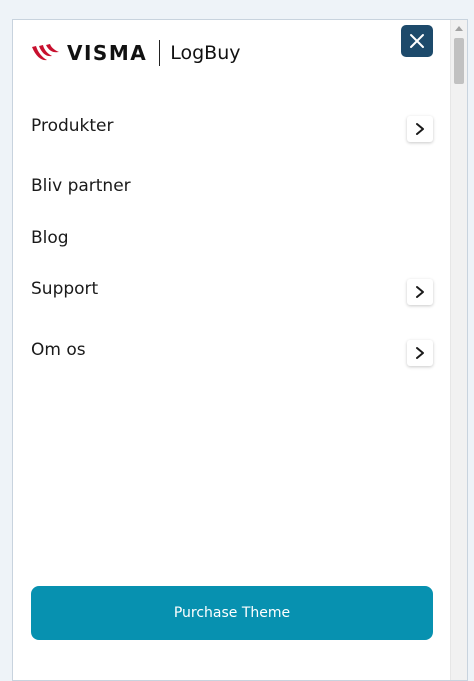  Describe the element at coordinates (72, 126) in the screenshot. I see `nav-item-label: Produkter` at that location.